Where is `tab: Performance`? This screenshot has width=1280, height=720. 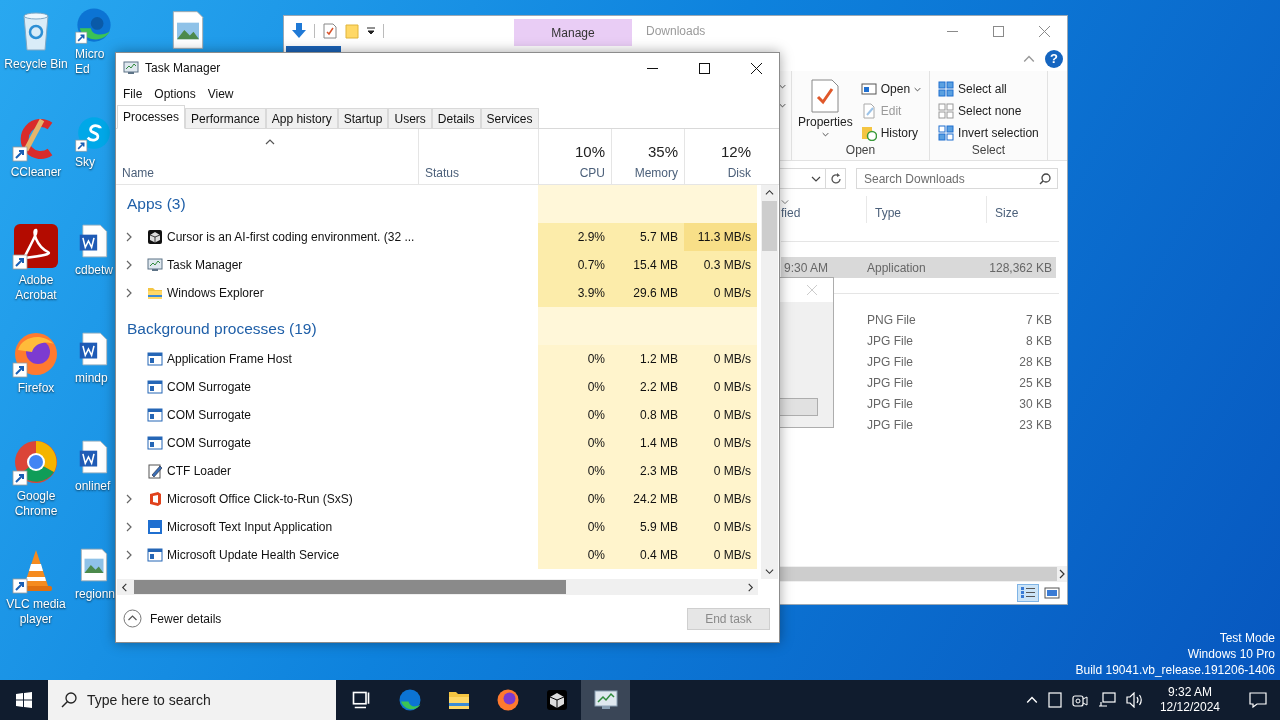
tab: Performance is located at coordinates (225, 118).